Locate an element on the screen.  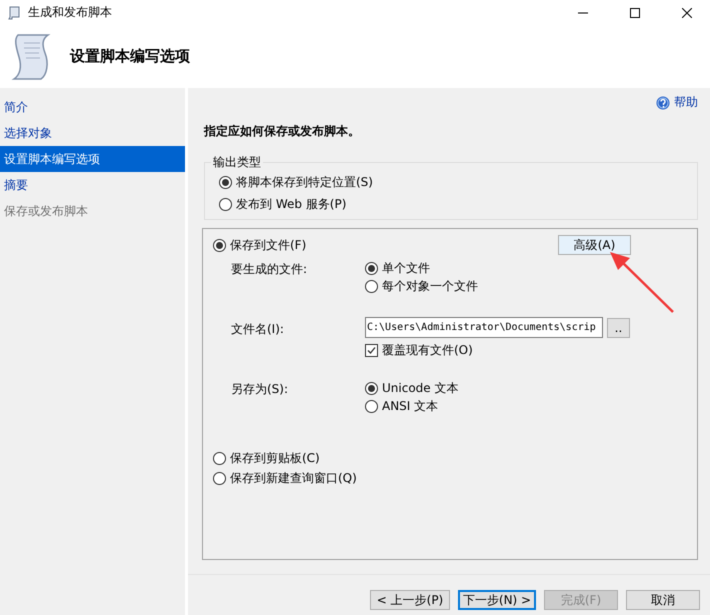
file-name-field: C:\Users\Administrator\Documents\scrip is located at coordinates (484, 327).